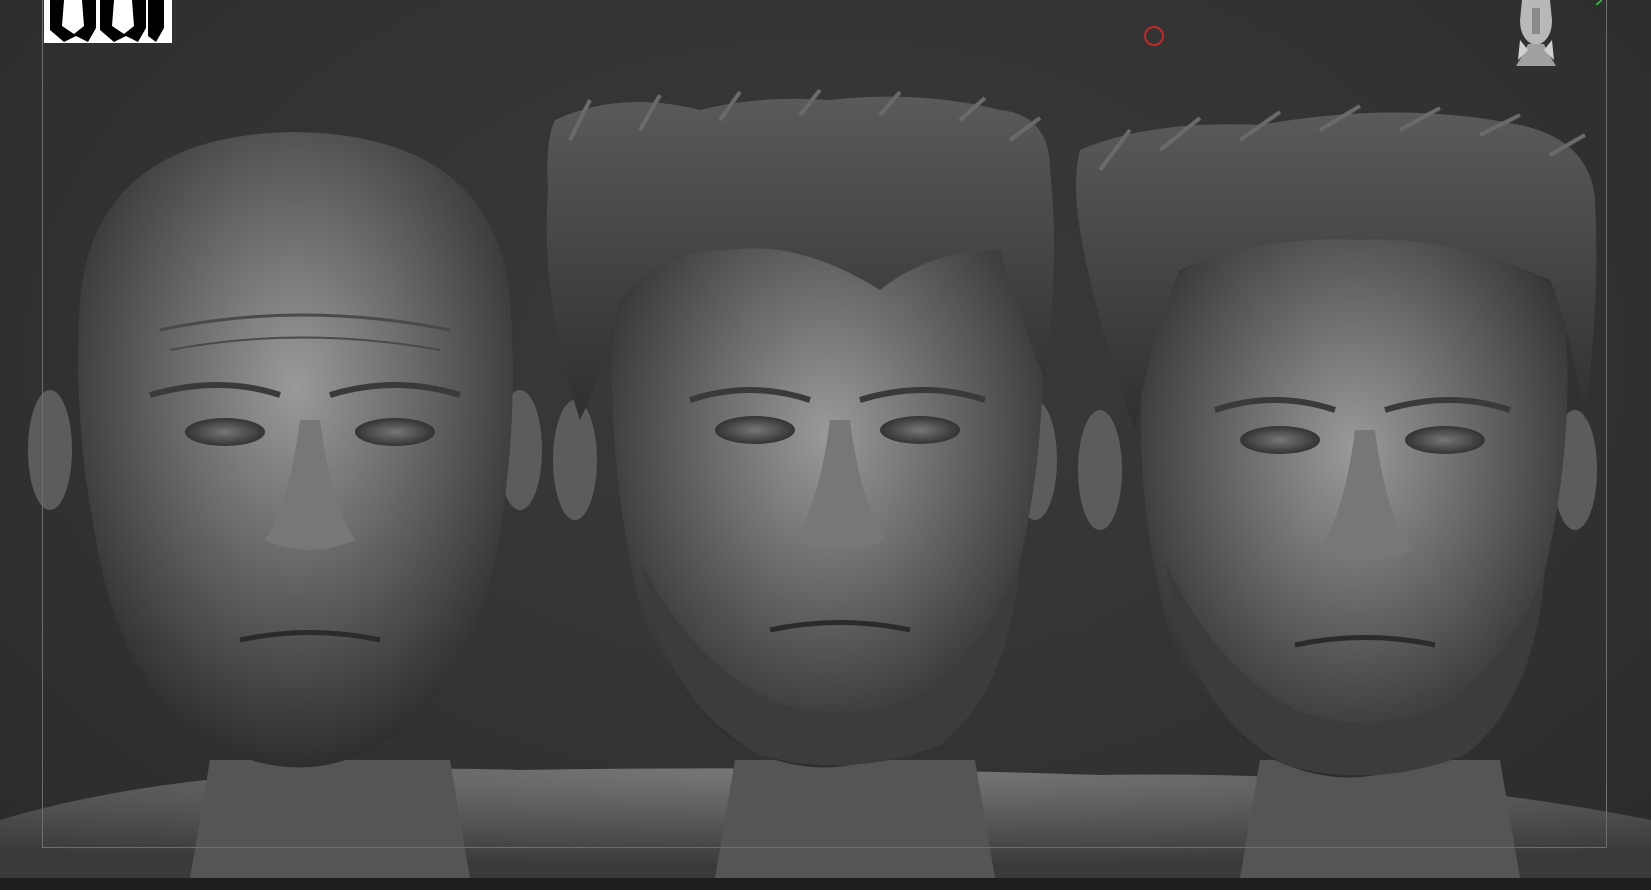 This screenshot has width=1651, height=890. I want to click on studio-logo-icon, so click(108, 21).